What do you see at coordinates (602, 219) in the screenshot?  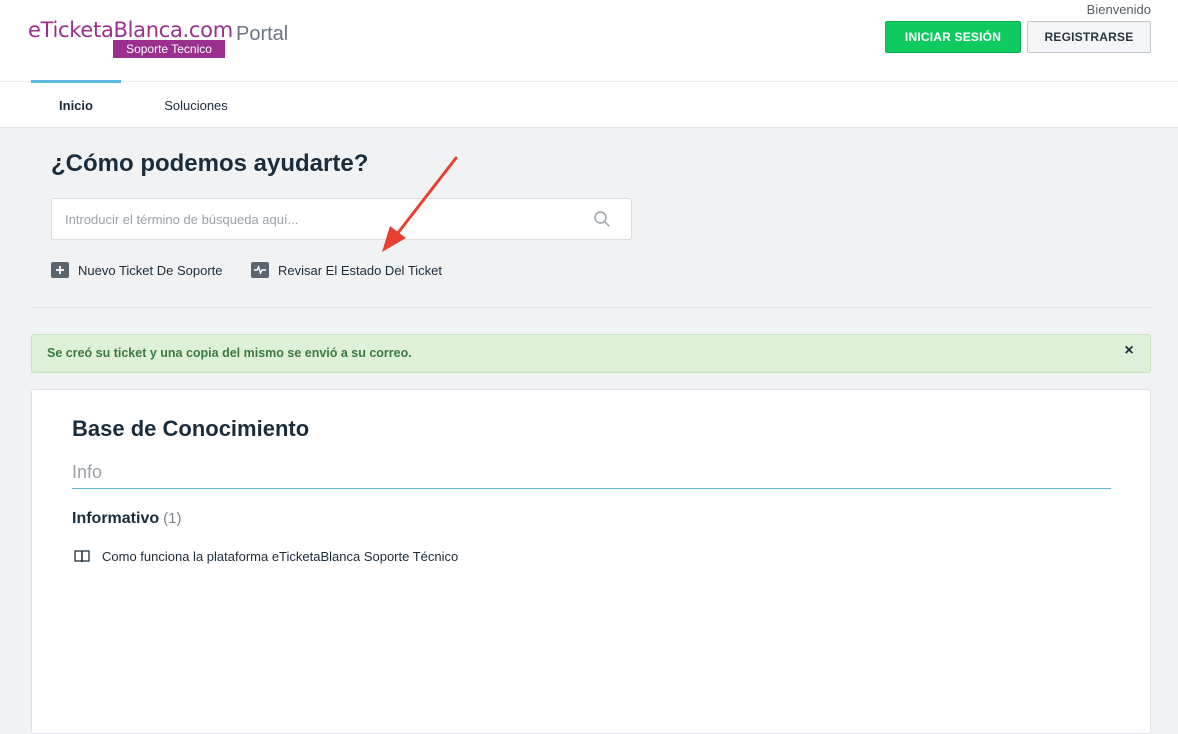 I see `search-icon` at bounding box center [602, 219].